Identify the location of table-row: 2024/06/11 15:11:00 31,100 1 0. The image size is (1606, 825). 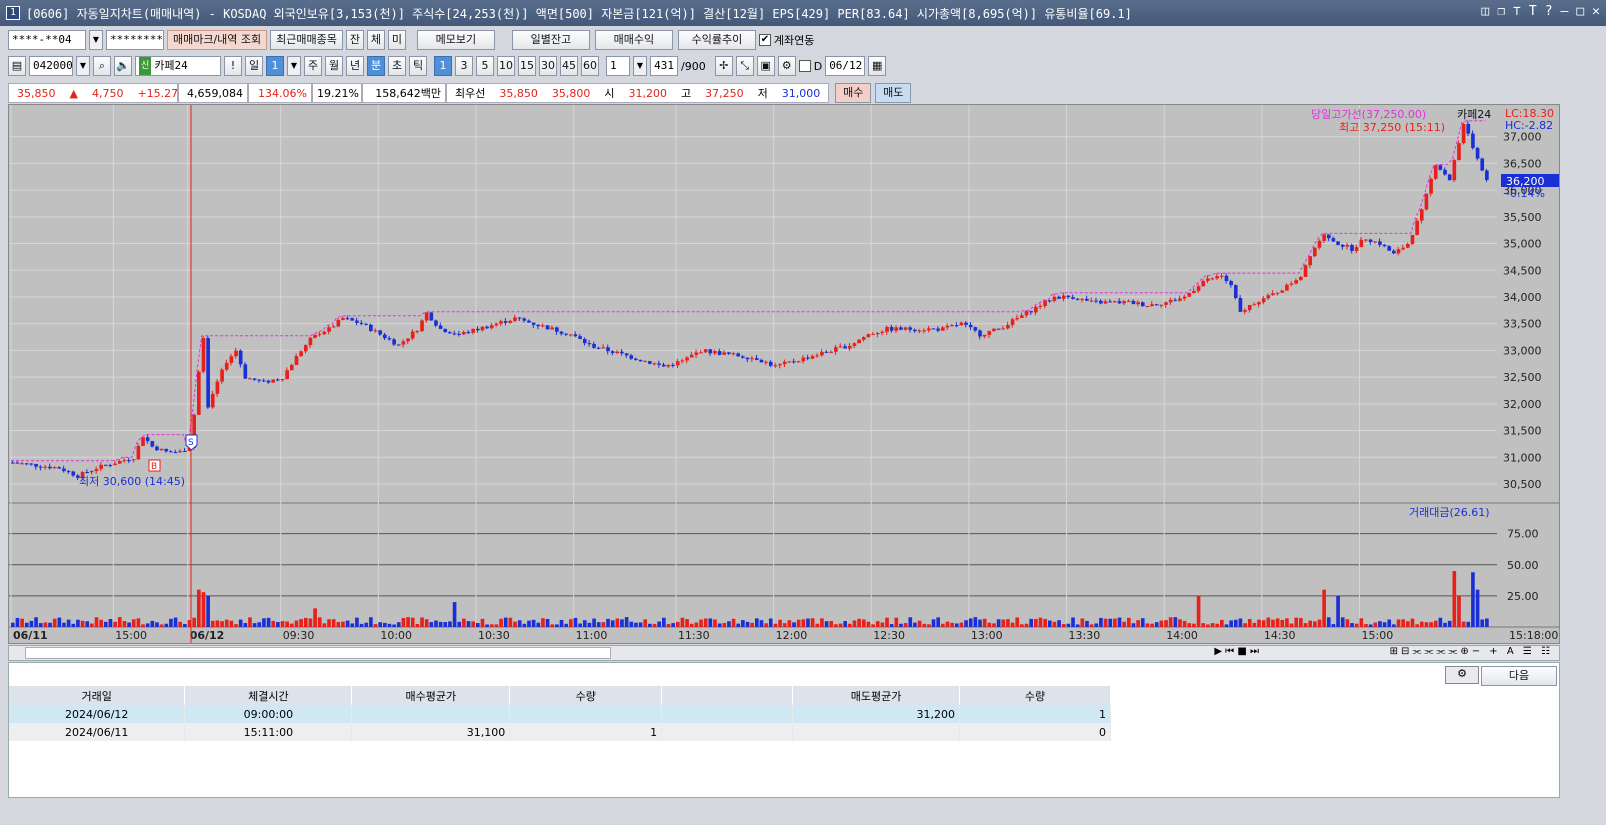
(560, 732).